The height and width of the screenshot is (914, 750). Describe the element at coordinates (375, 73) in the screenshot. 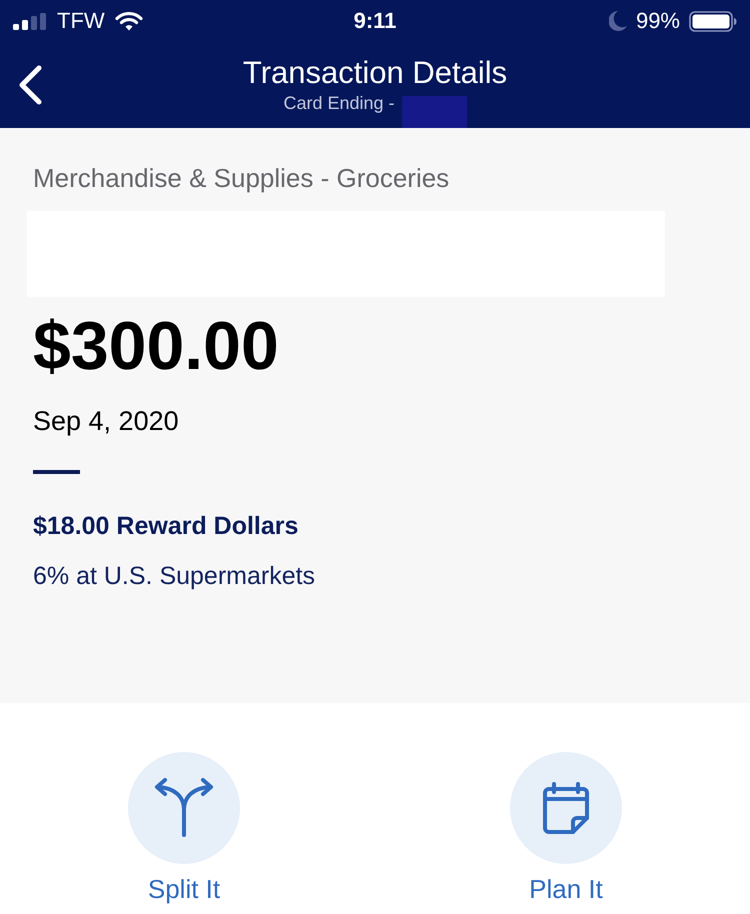

I see `screen-title: Transaction Details` at that location.